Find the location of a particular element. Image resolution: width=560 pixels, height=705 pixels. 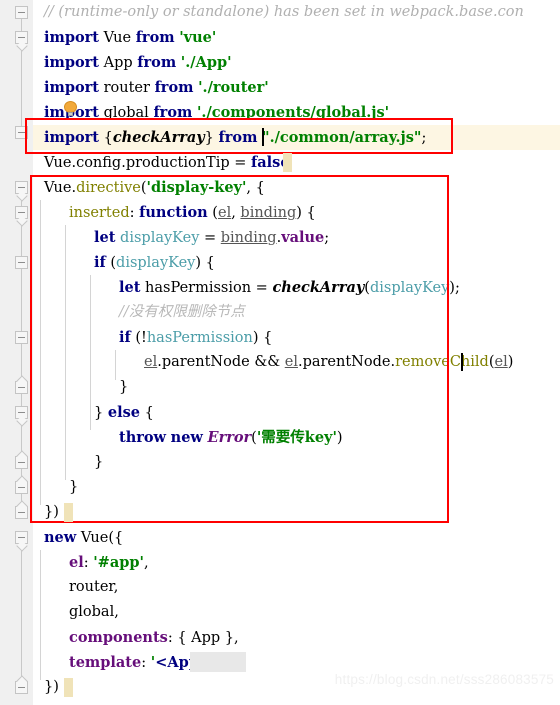

code-line: } else { is located at coordinates (124, 412).